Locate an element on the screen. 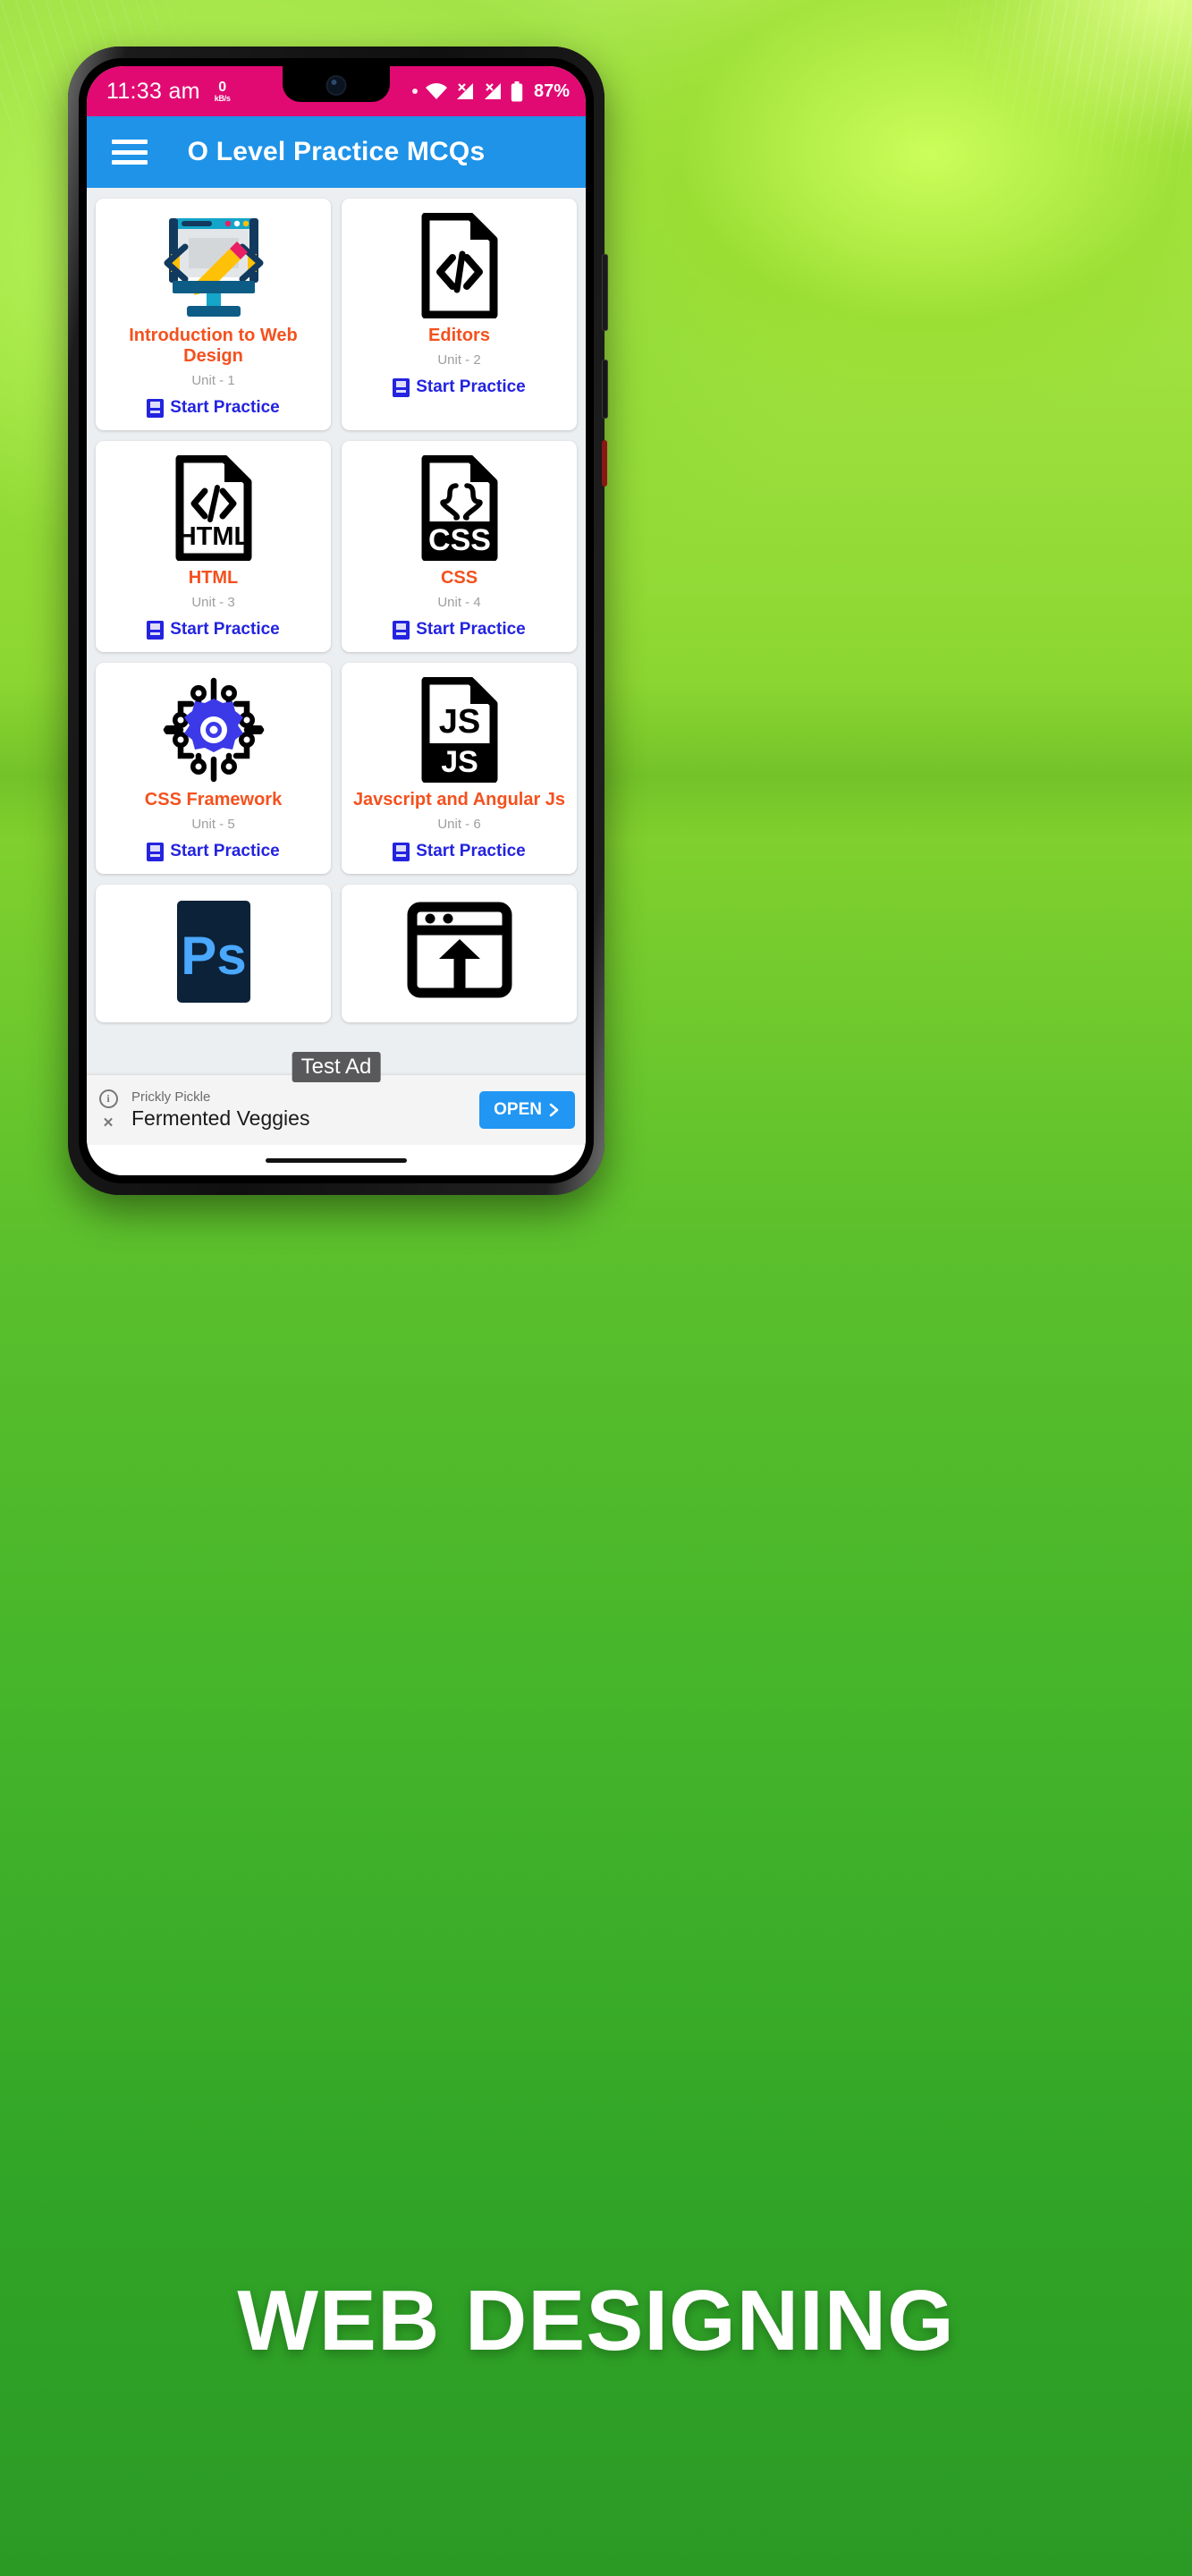 The height and width of the screenshot is (2576, 1192). css-file-icon: CSS is located at coordinates (459, 508).